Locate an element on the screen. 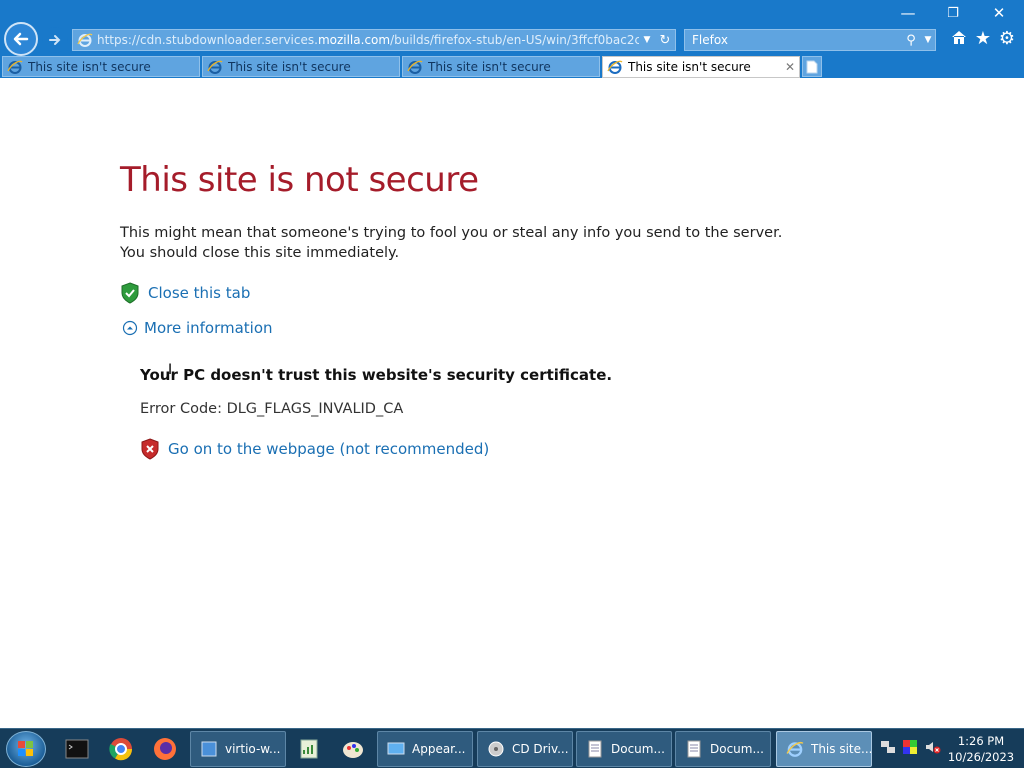 The image size is (1024, 768). page-title: This site is not secure is located at coordinates (299, 180).